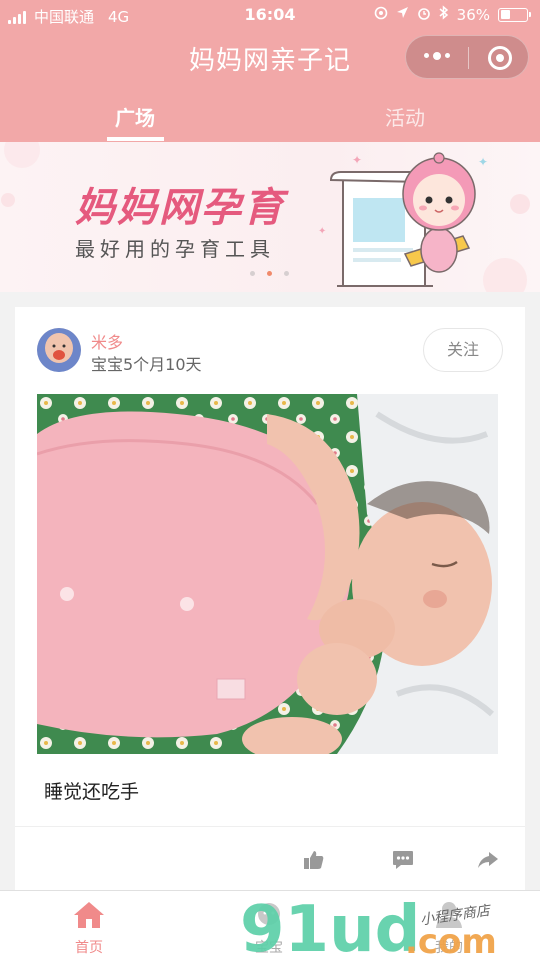 This screenshot has height=960, width=540. I want to click on tabbar-label-home: 首页, so click(89, 948).